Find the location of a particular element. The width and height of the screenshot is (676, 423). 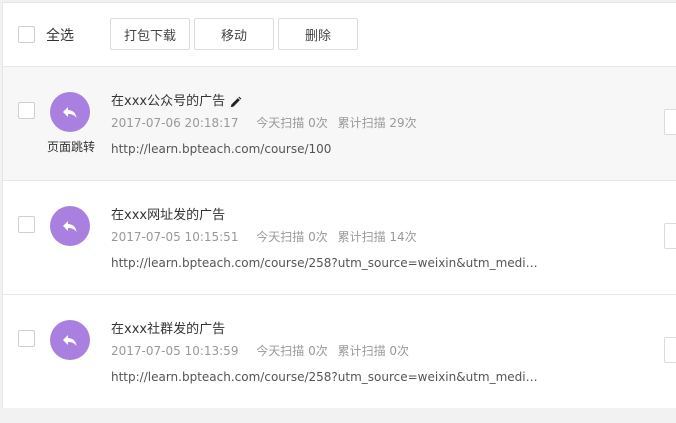

pencil-icon is located at coordinates (235, 102).